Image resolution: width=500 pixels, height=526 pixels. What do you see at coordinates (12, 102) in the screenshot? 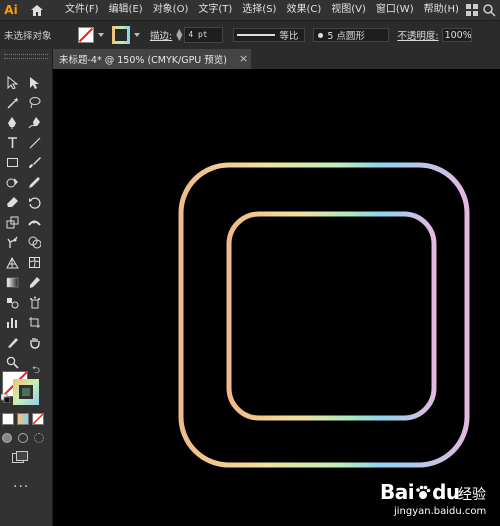
I see `magic-wand-tool-icon` at bounding box center [12, 102].